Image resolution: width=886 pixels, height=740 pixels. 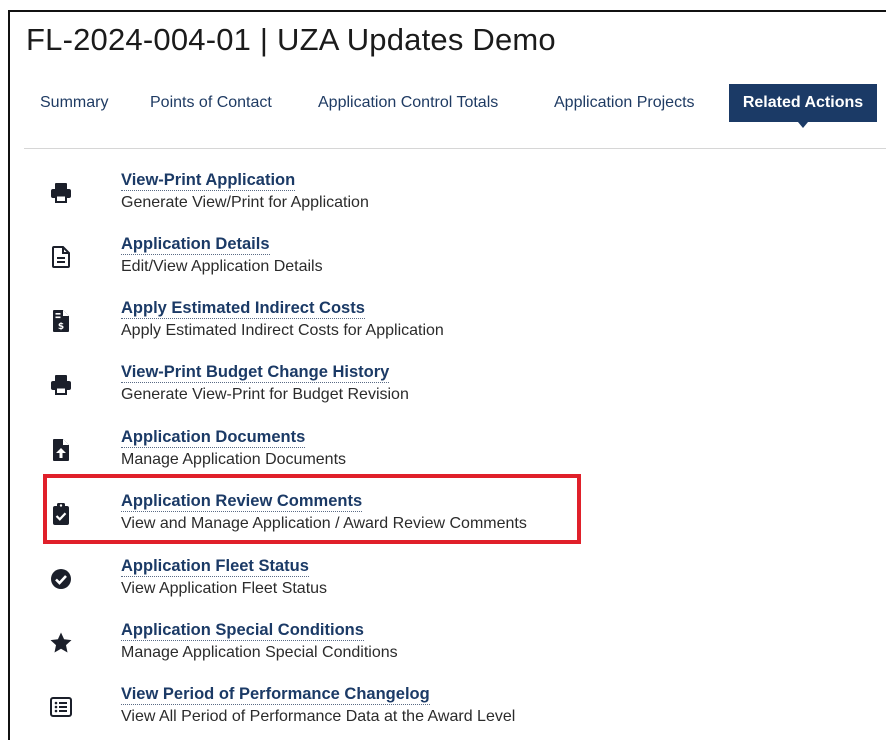 What do you see at coordinates (61, 450) in the screenshot?
I see `file-upload-icon` at bounding box center [61, 450].